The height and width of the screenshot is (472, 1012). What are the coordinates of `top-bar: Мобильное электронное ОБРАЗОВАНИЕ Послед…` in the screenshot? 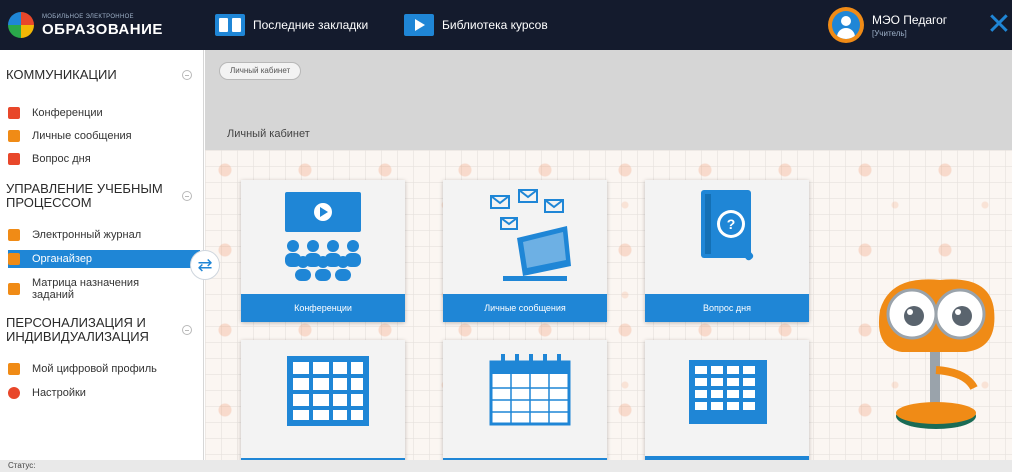 It's located at (506, 25).